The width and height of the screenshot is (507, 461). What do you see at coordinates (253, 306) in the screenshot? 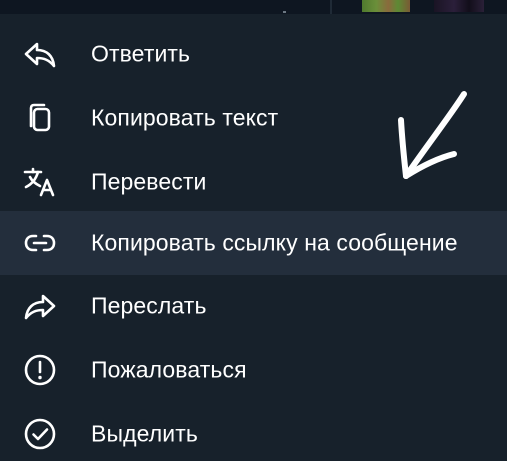
I see `menu-item-forward: Переслать` at bounding box center [253, 306].